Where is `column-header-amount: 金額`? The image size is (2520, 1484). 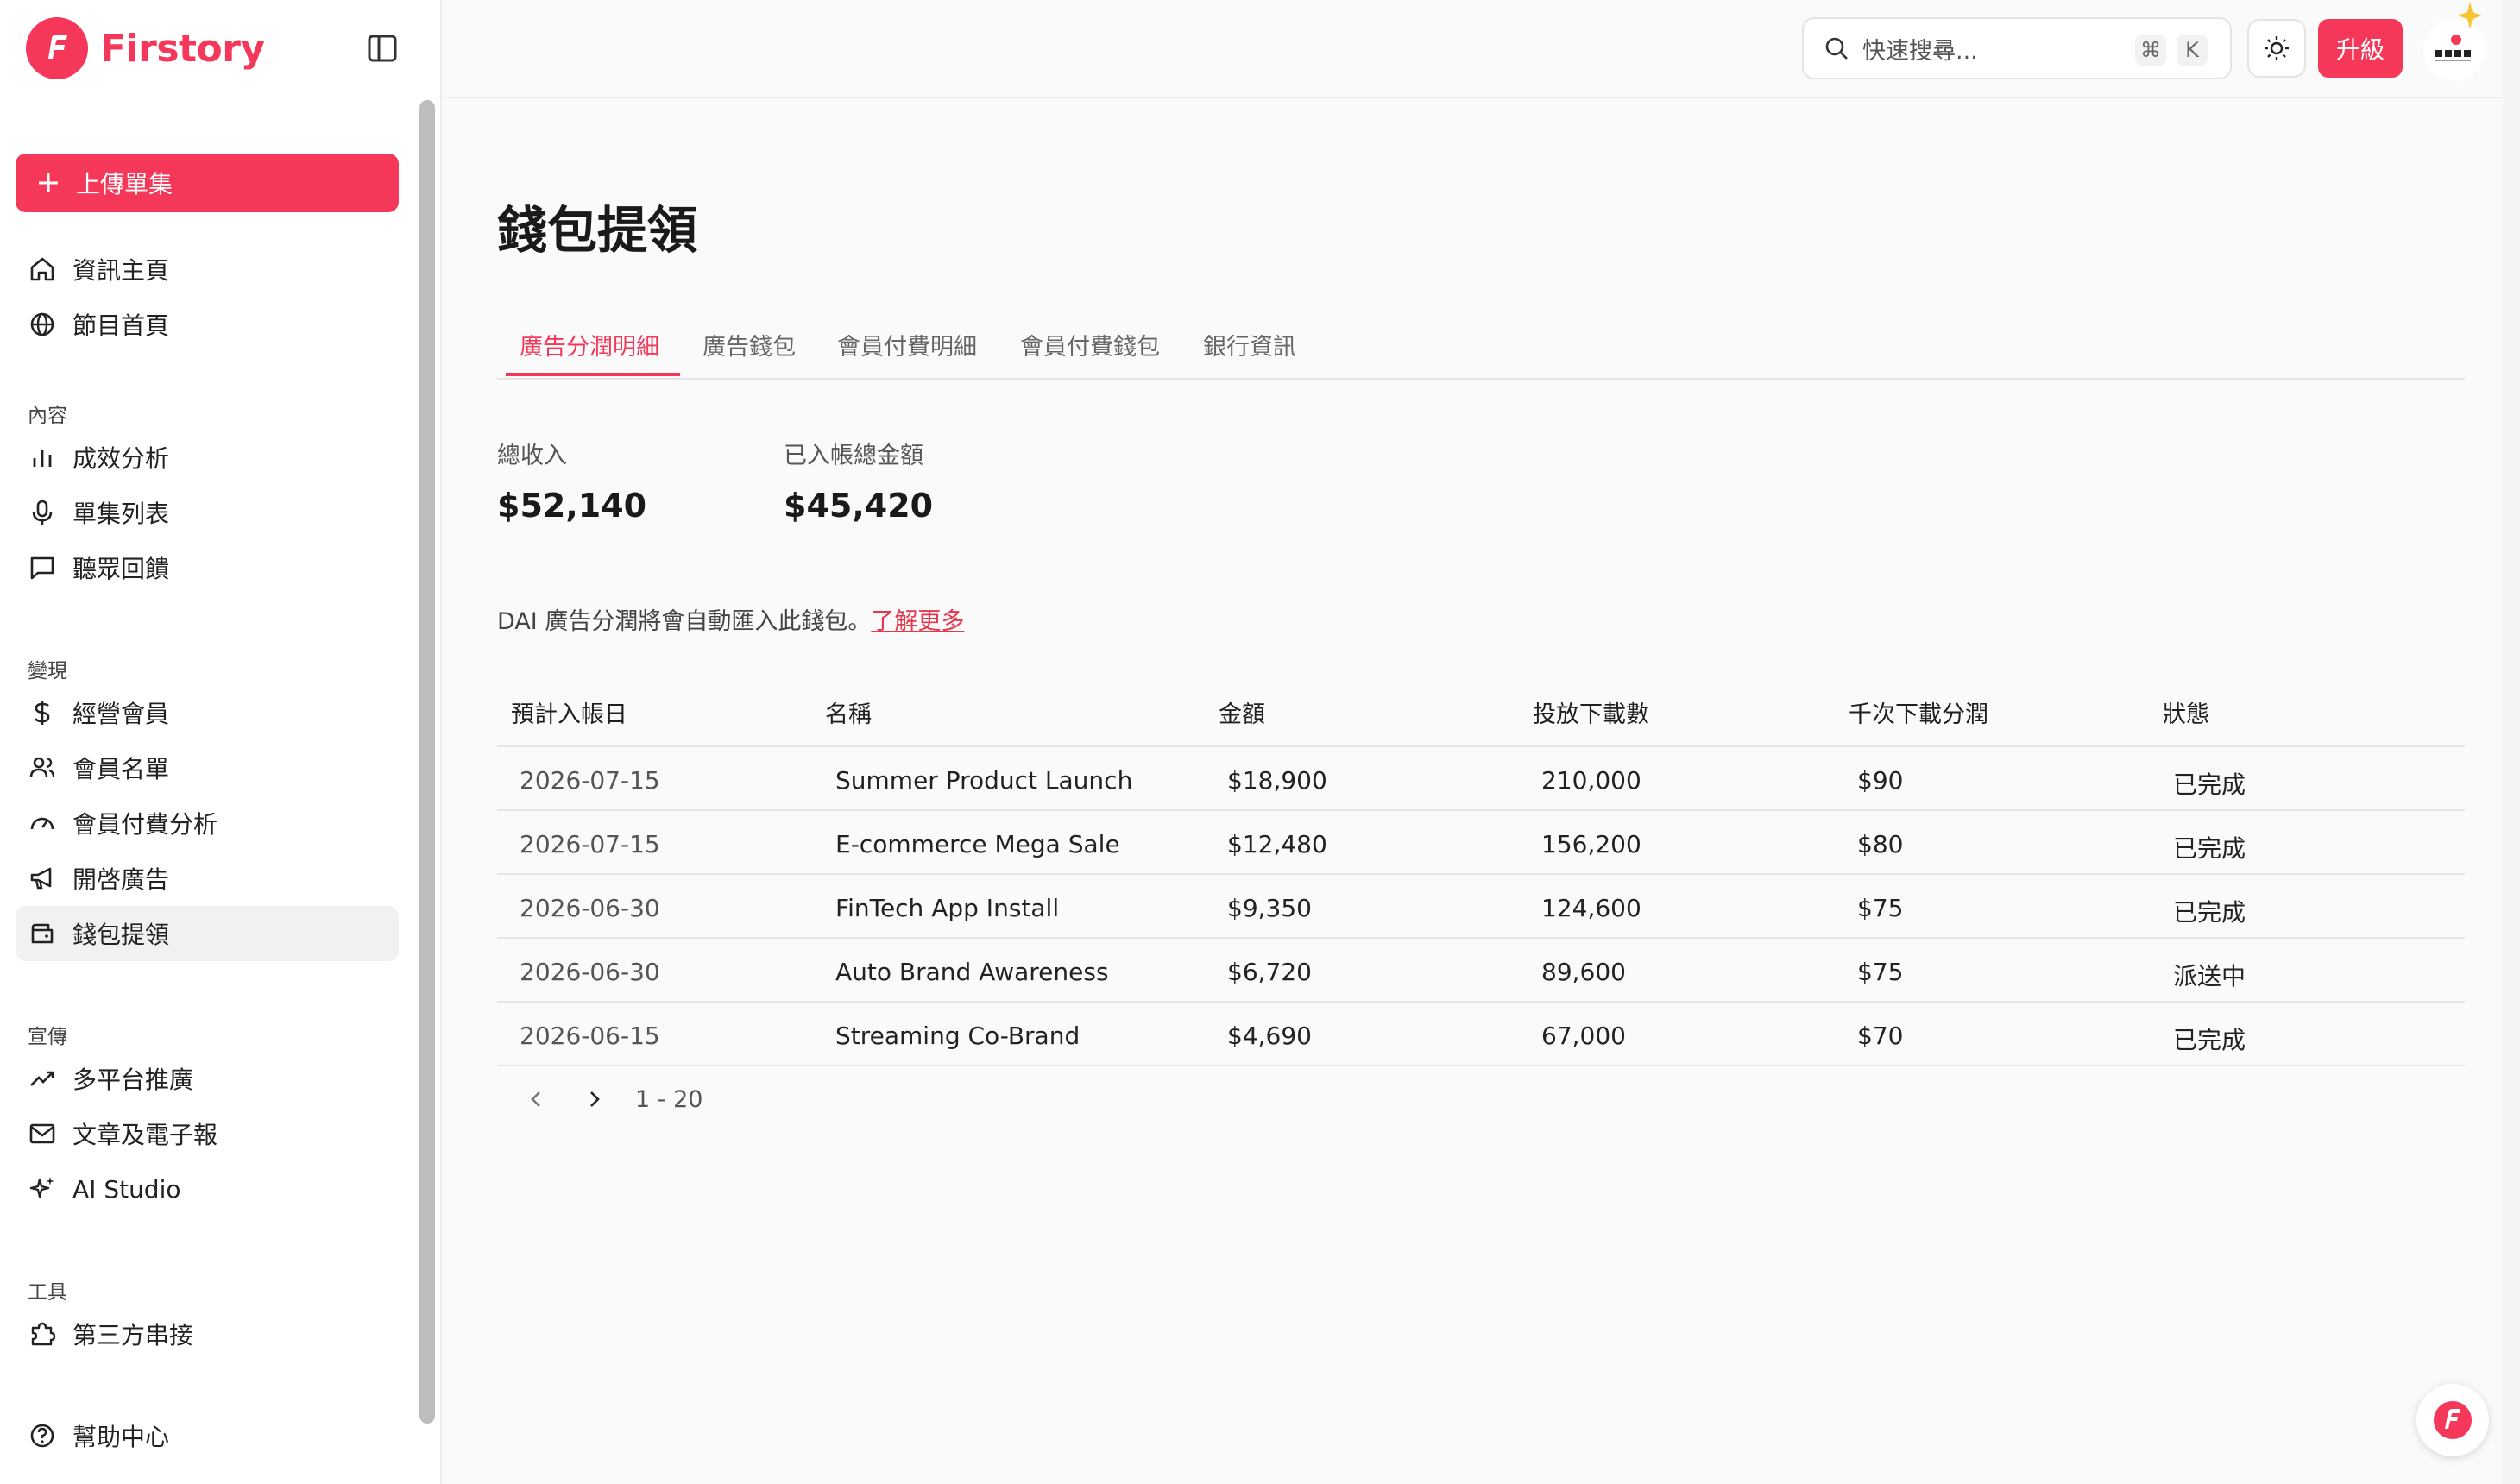 column-header-amount: 金額 is located at coordinates (1242, 712).